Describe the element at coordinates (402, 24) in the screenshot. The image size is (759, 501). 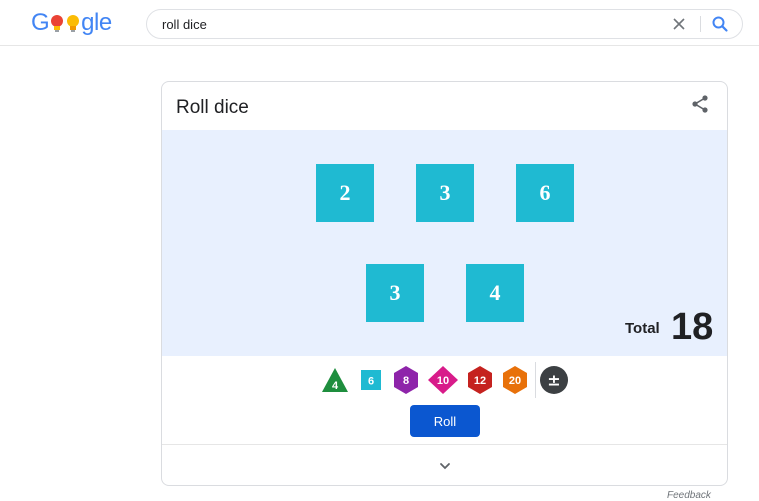
I see `search-input` at that location.